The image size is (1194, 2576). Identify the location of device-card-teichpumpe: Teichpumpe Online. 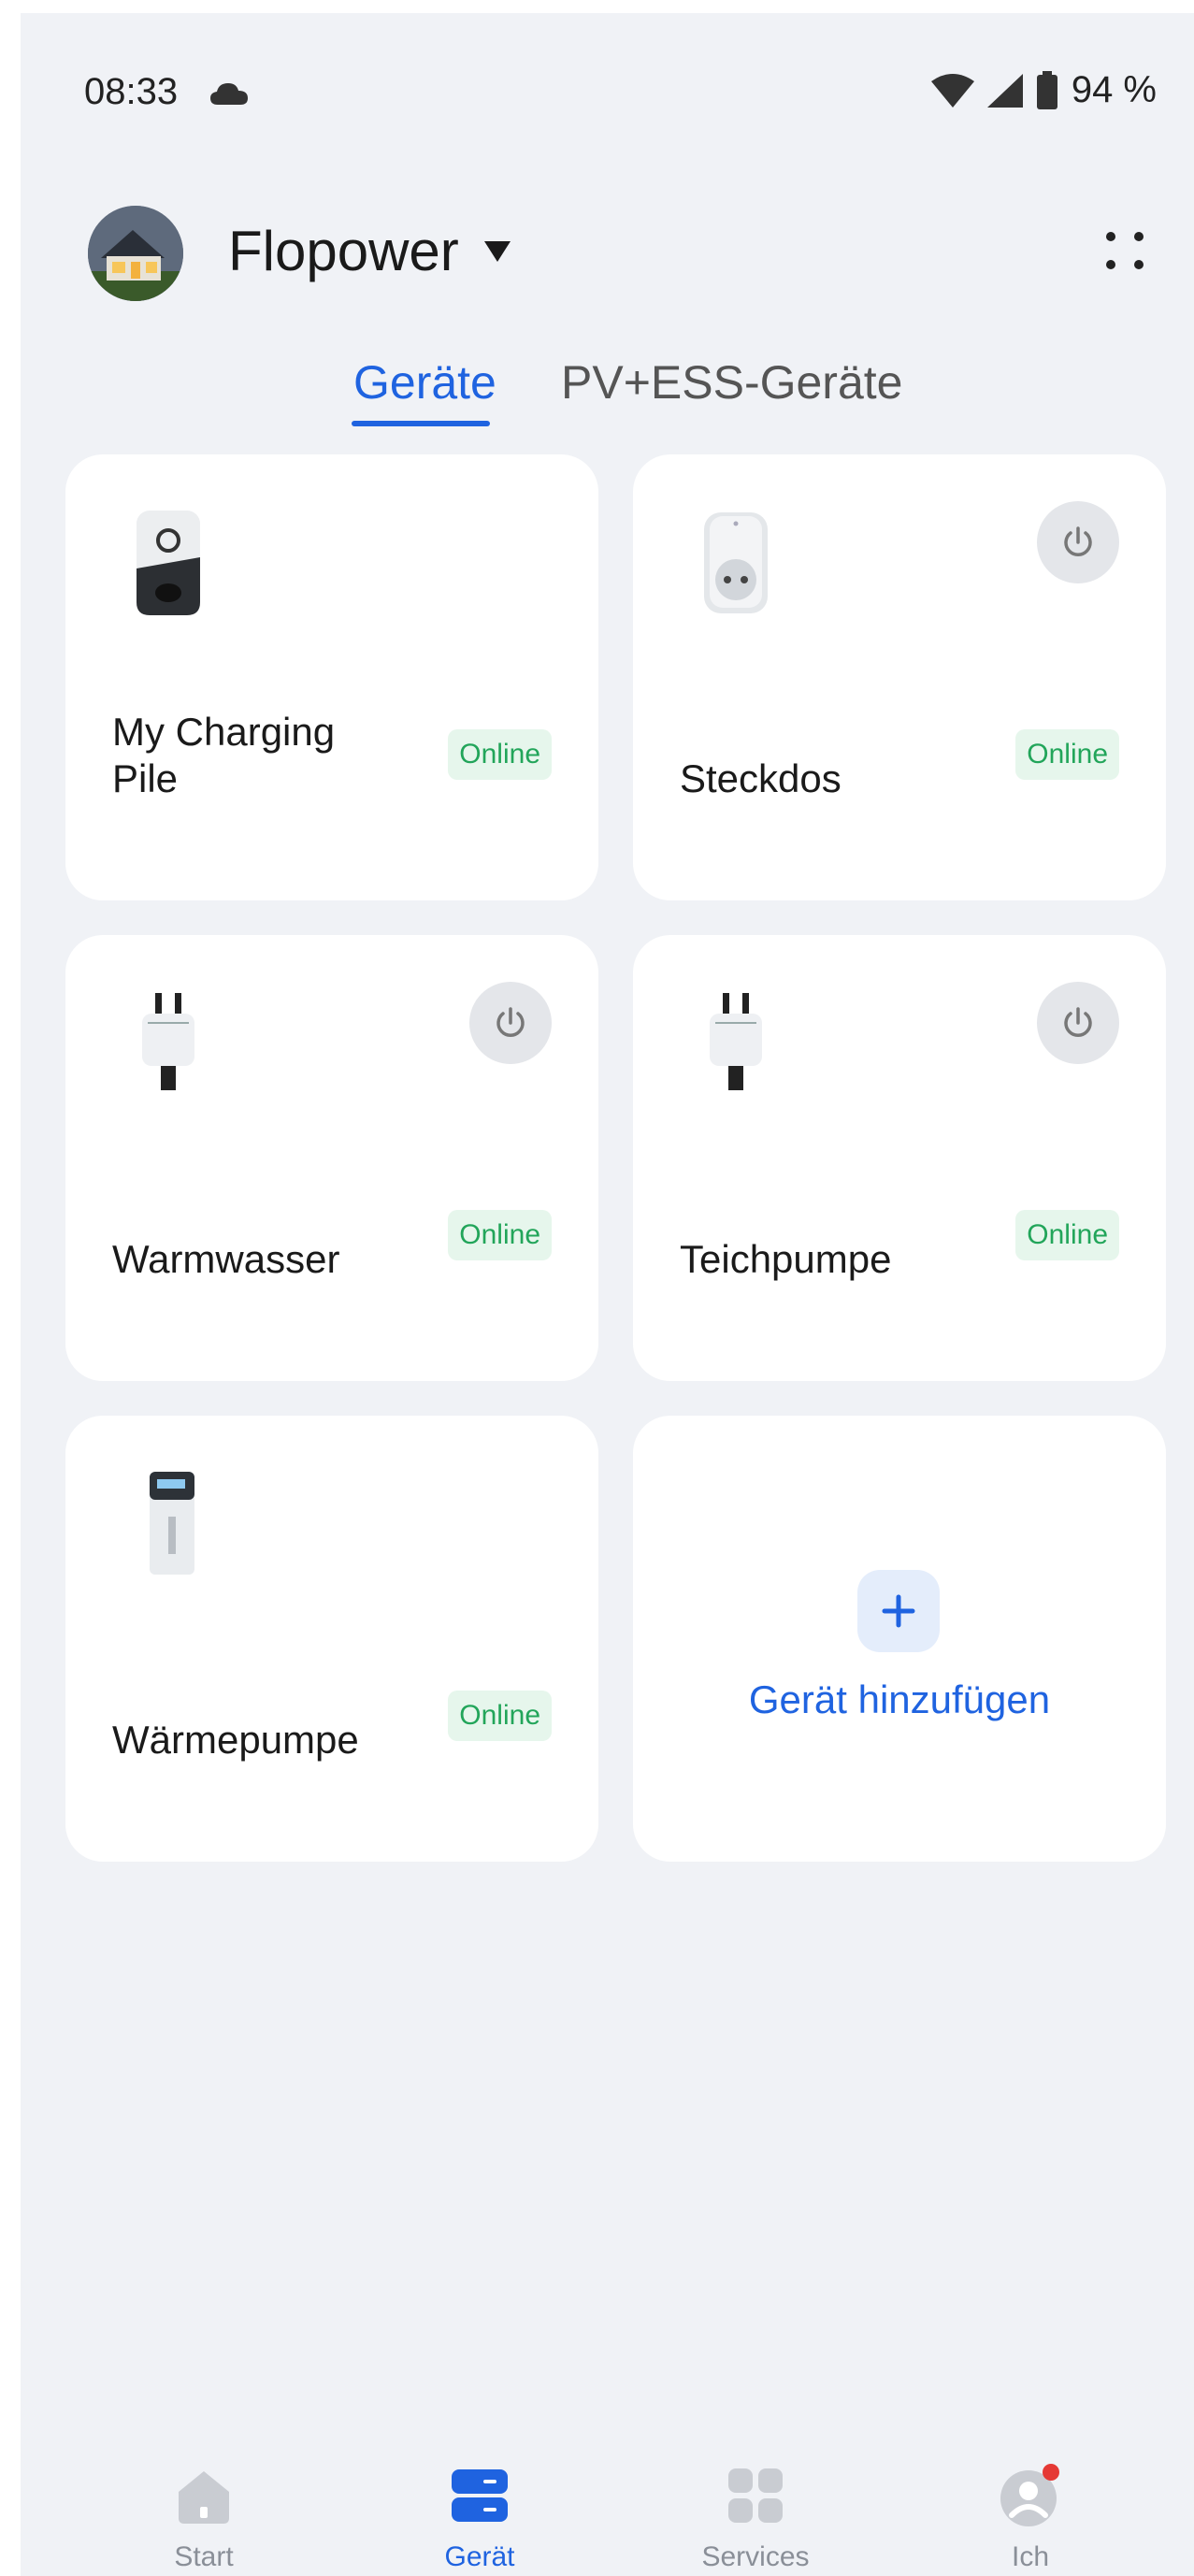
(899, 1158).